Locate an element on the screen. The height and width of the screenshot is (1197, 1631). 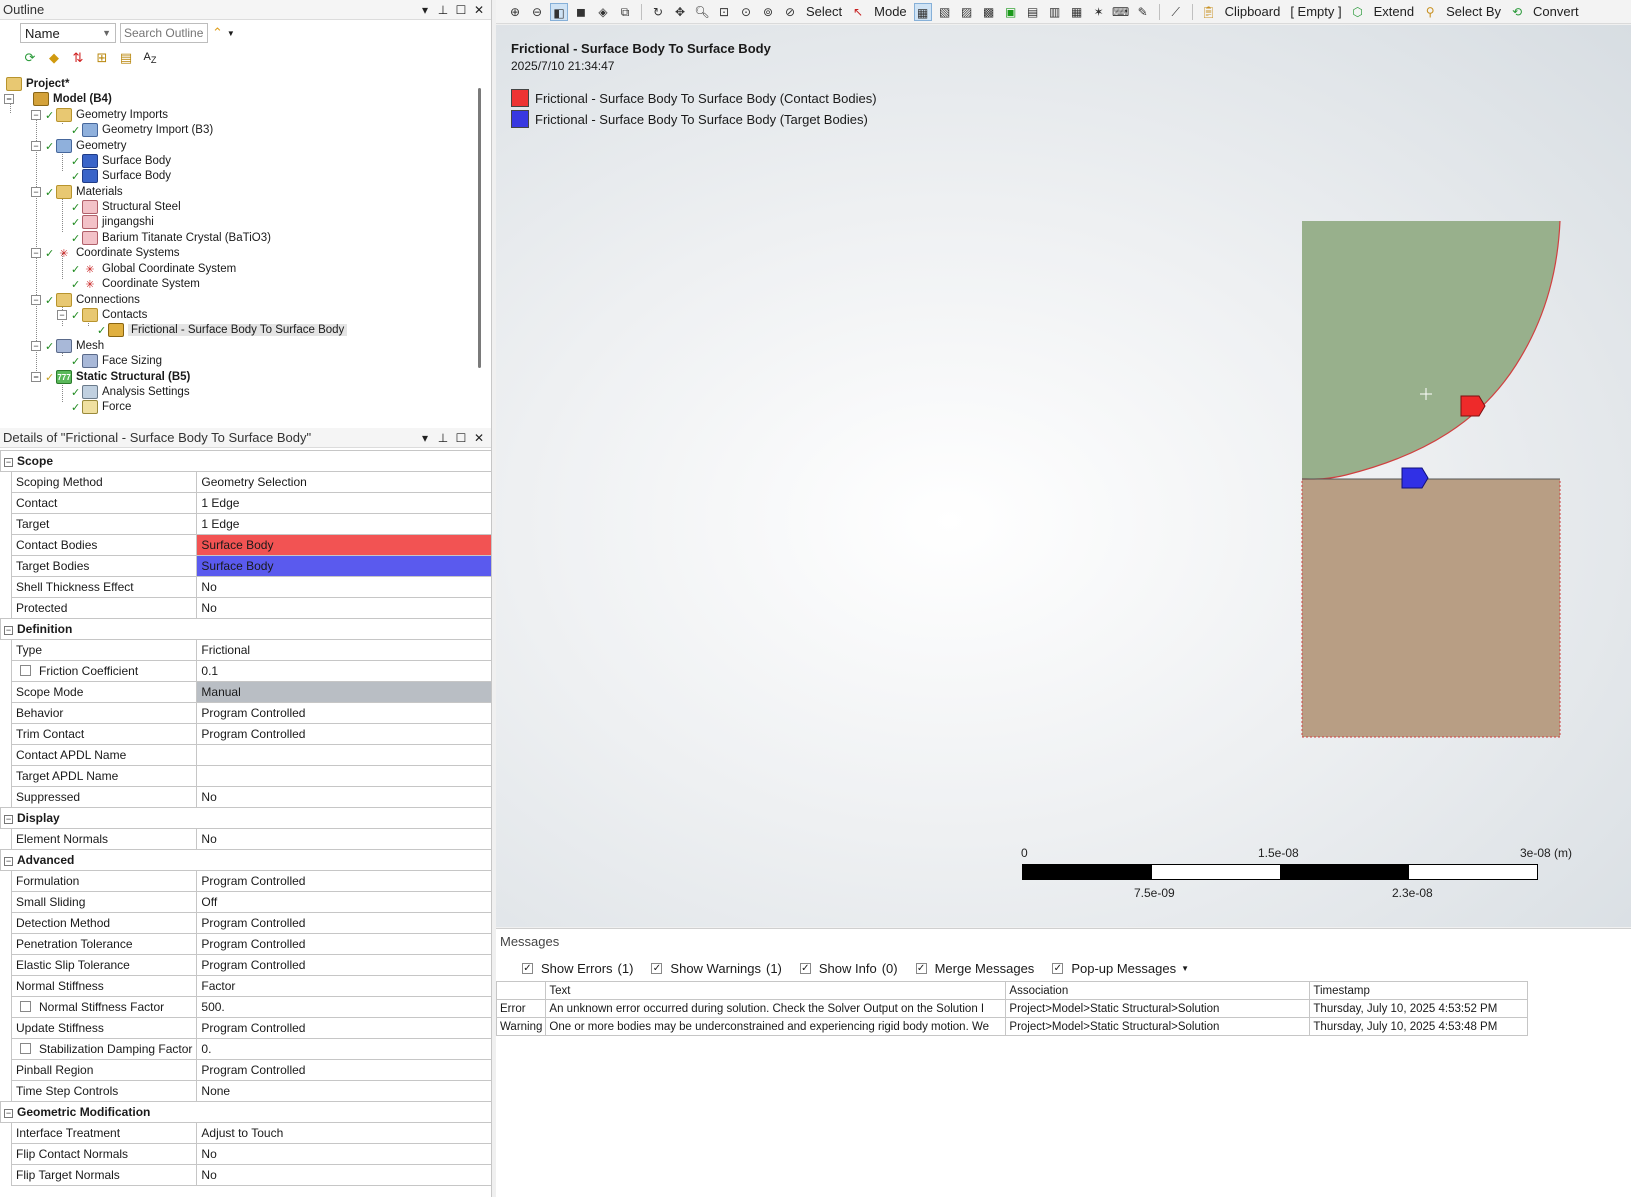
column-association: Association is located at coordinates (1158, 990).